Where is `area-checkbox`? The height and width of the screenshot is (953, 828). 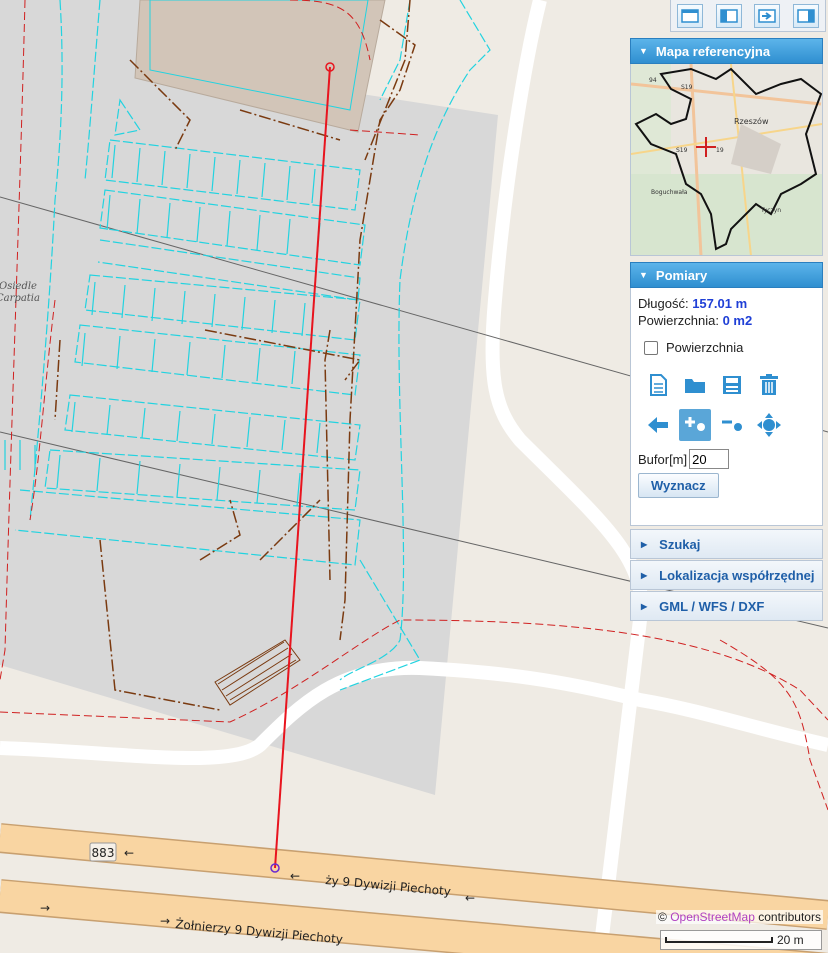 area-checkbox is located at coordinates (651, 347).